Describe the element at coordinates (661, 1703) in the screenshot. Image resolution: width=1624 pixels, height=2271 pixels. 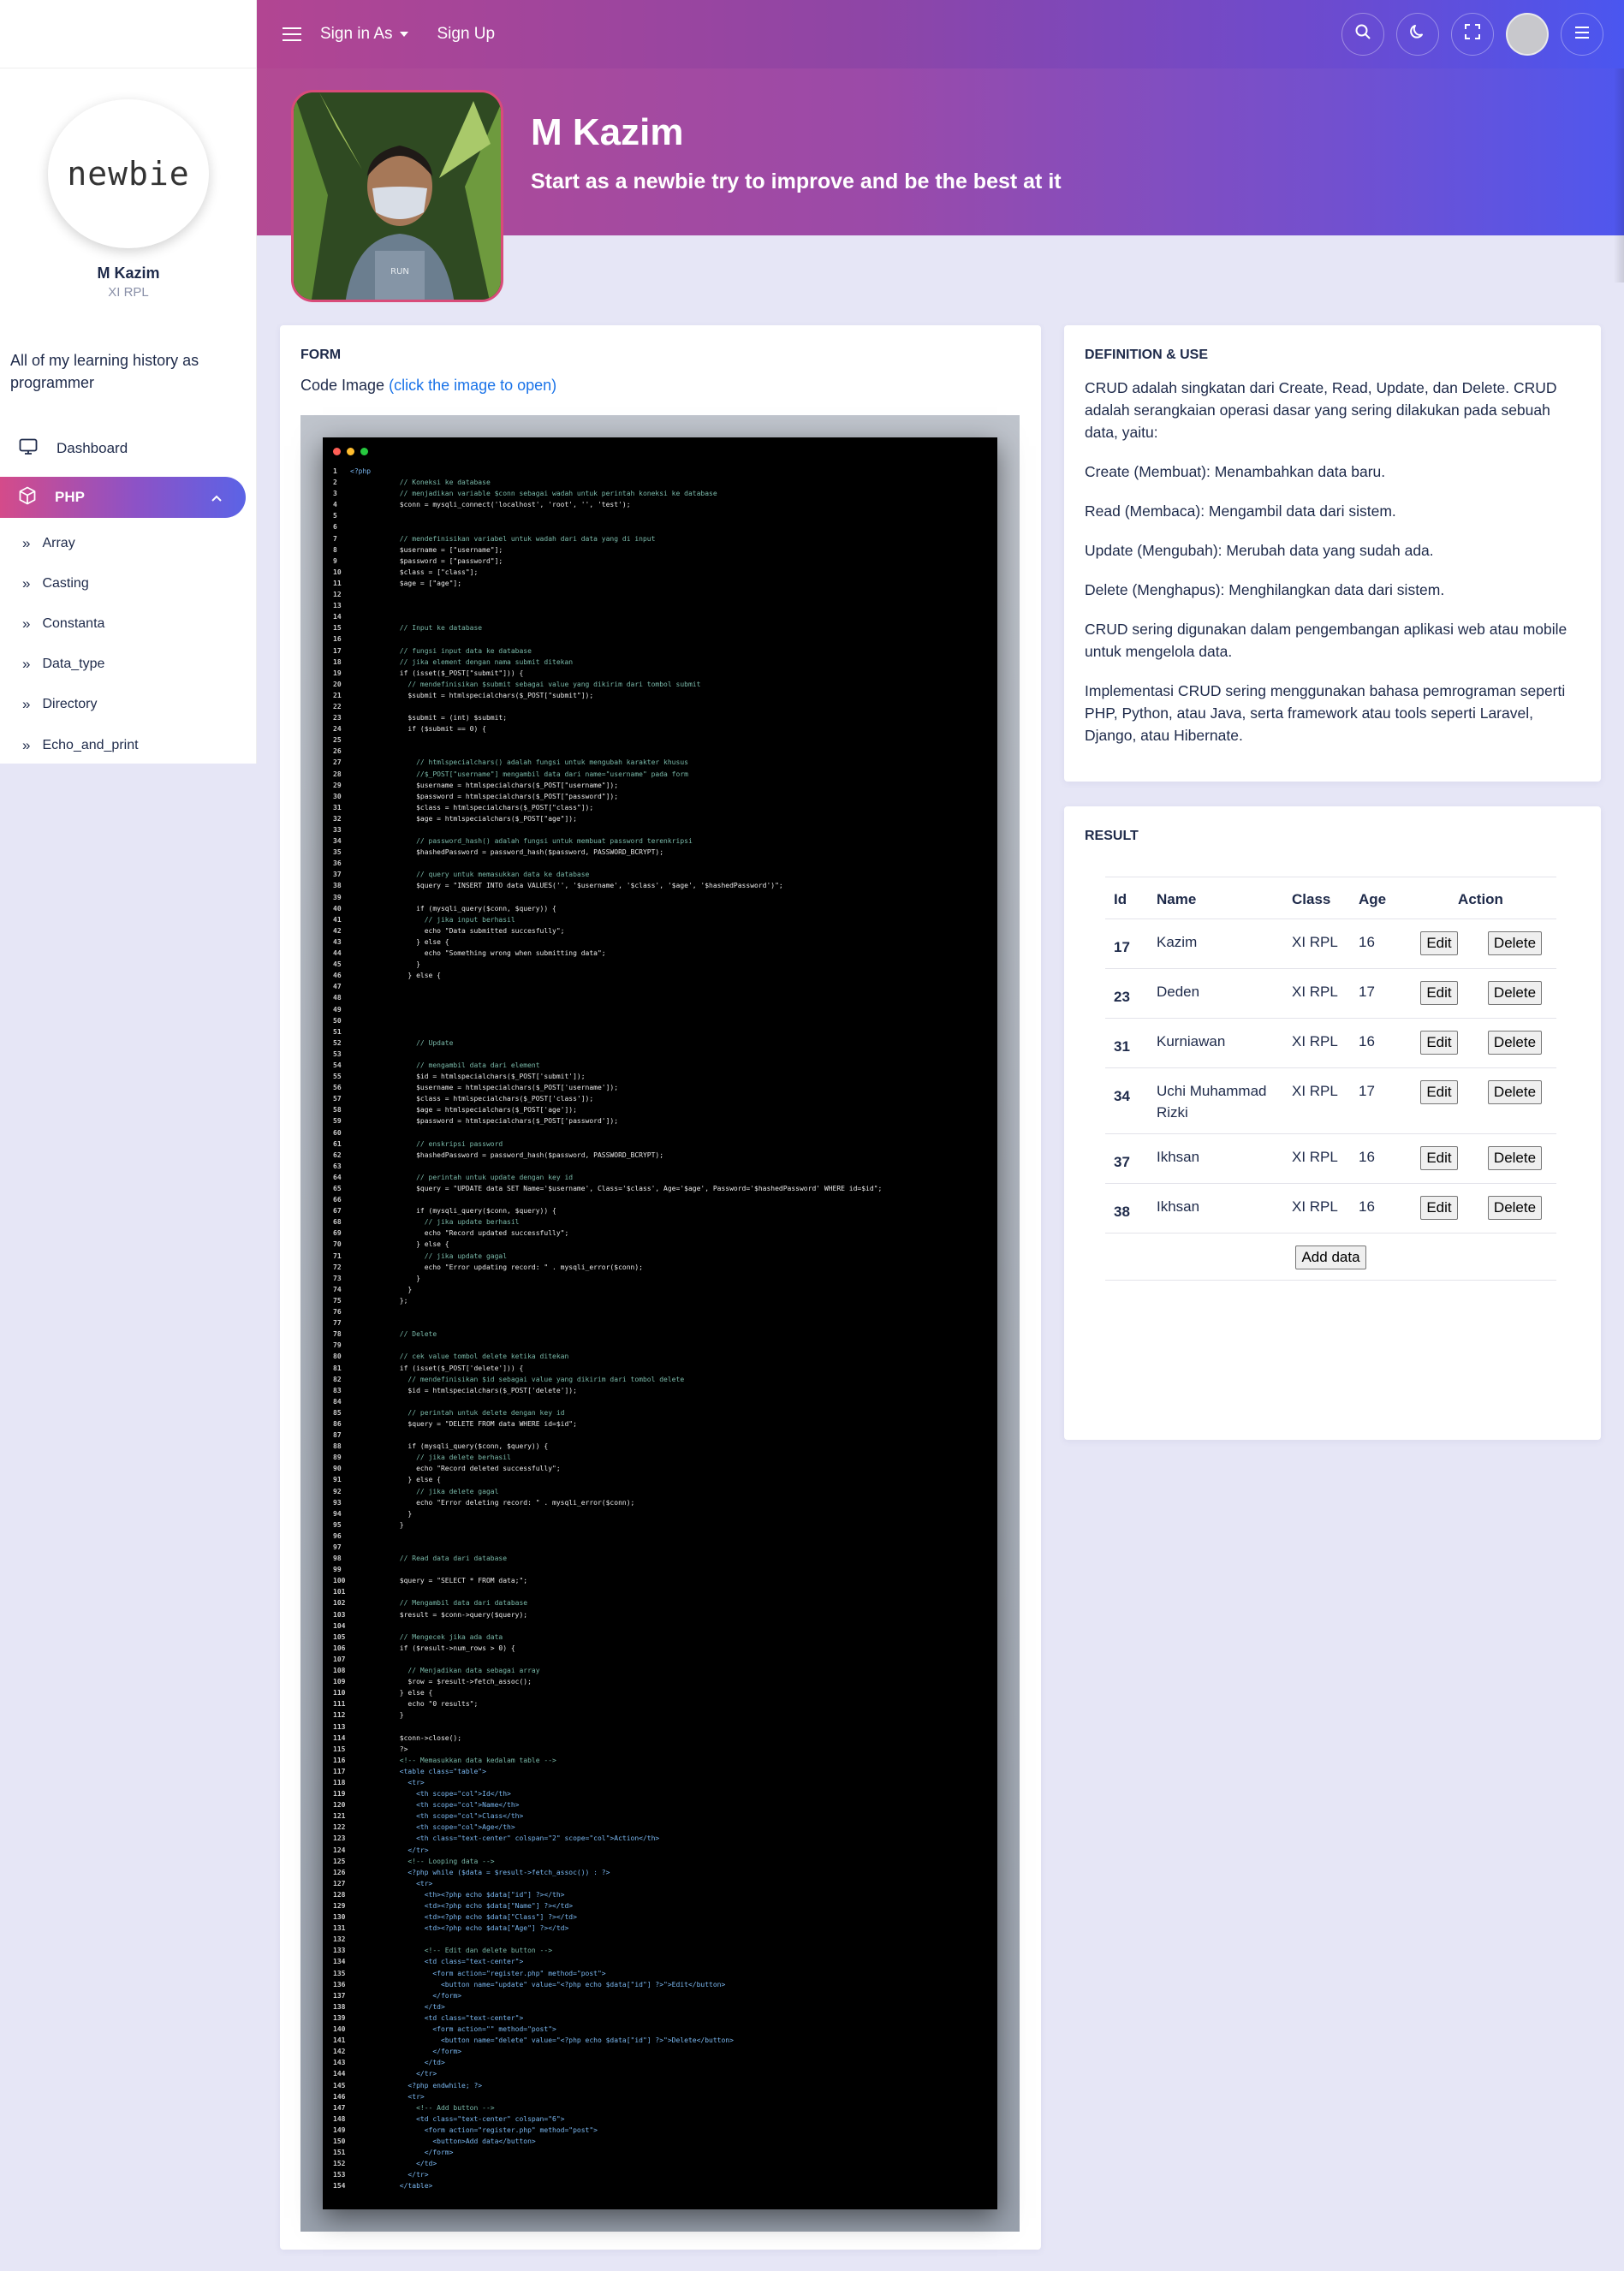
I see `code-line: 111 echo "0 results";` at that location.